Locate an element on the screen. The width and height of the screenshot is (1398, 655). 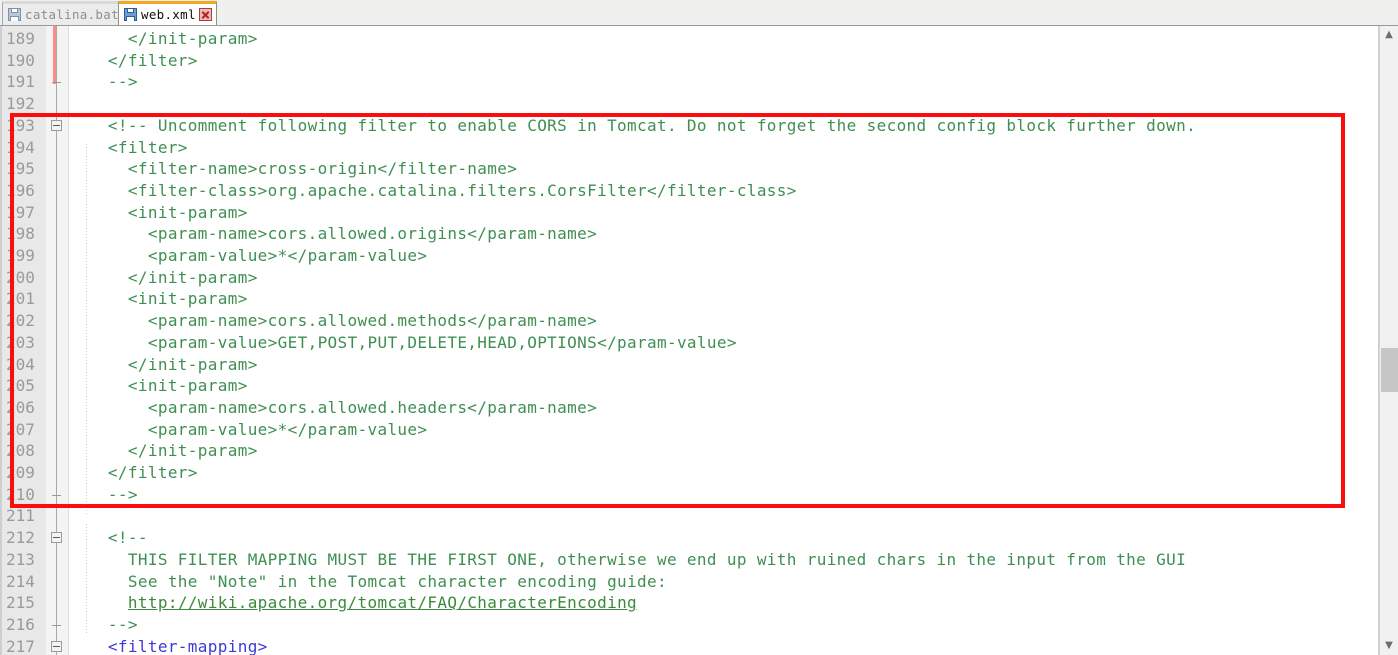
close-icon is located at coordinates (205, 14).